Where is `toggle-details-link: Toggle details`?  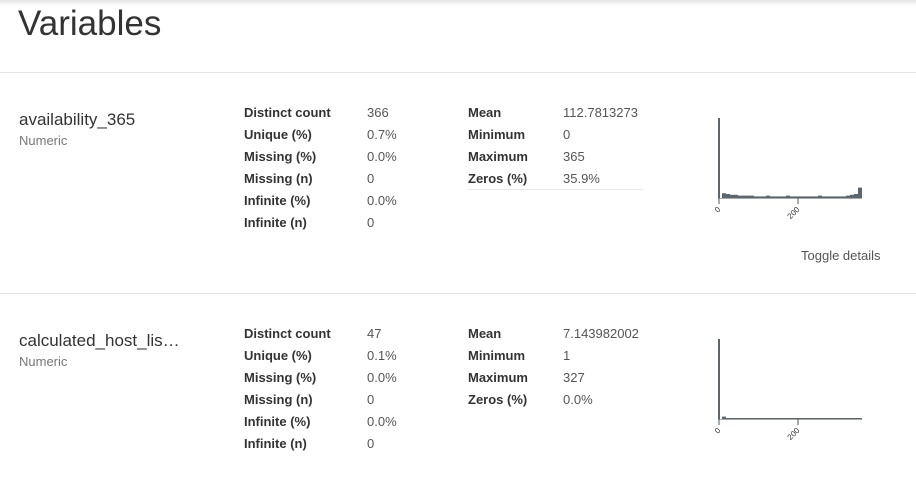 toggle-details-link: Toggle details is located at coordinates (841, 255).